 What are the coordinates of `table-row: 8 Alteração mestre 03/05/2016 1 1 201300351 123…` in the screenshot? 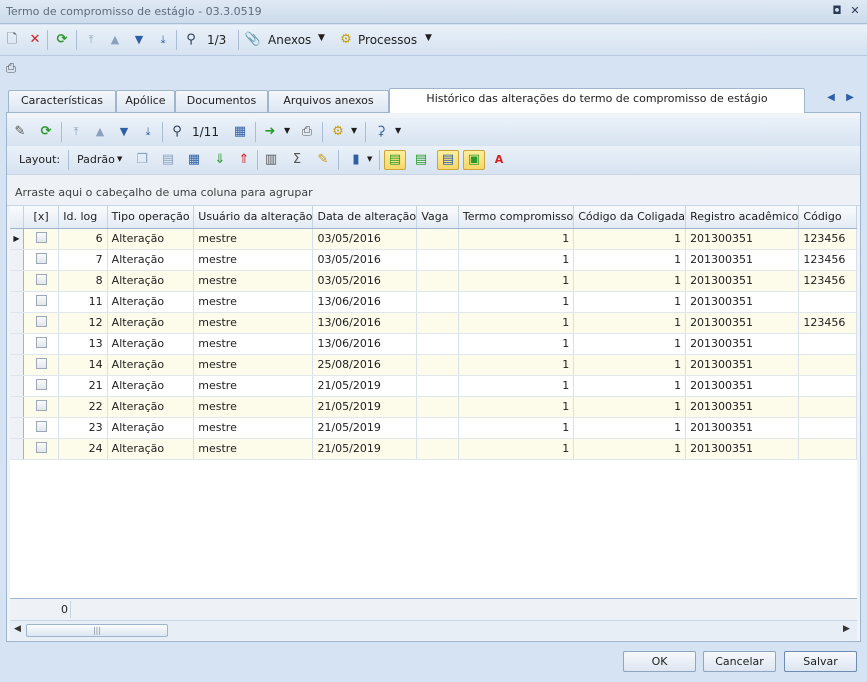 It's located at (433, 281).